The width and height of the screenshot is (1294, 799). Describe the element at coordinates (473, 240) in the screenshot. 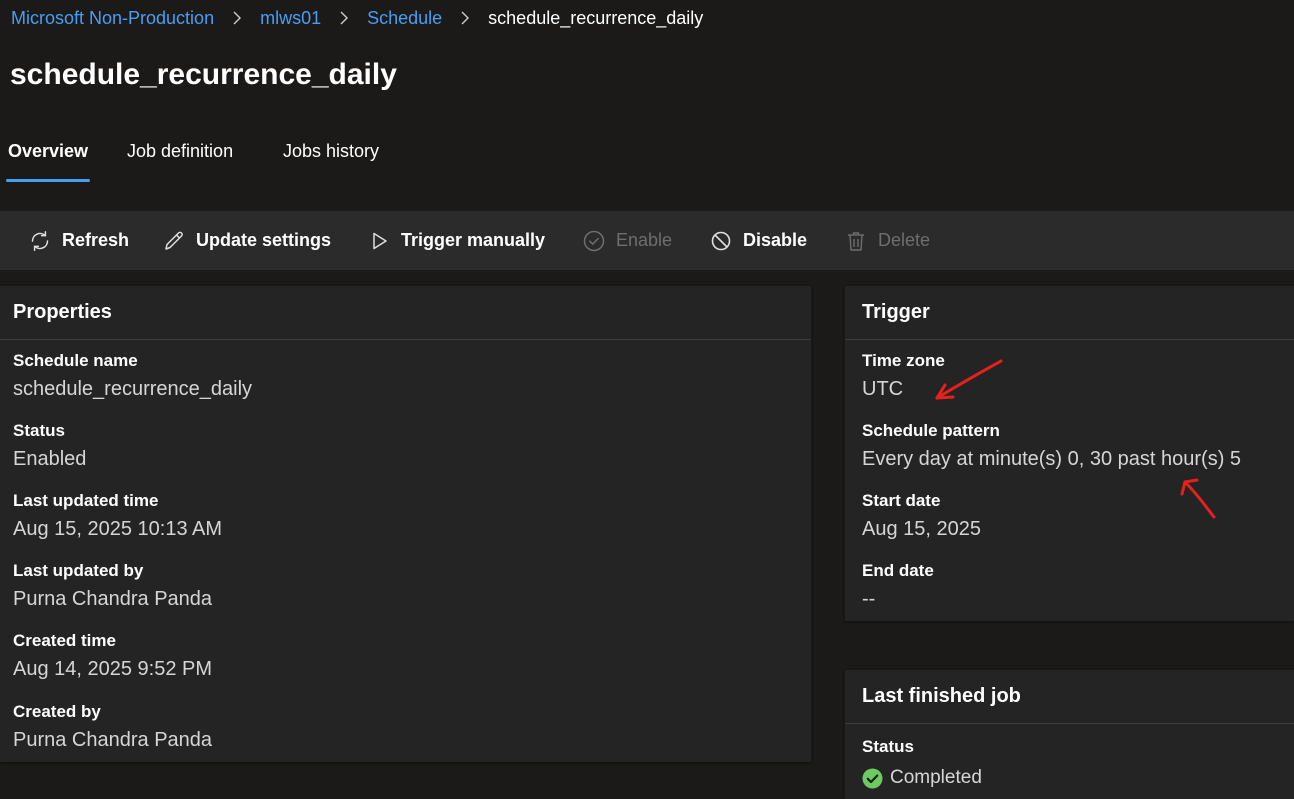

I see `trigger-manually-label: Trigger manually` at that location.